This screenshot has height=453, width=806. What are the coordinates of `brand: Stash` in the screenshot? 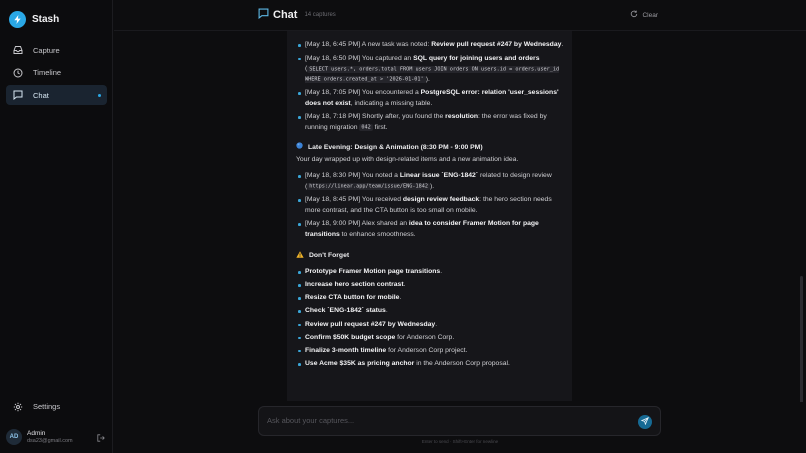 It's located at (34, 19).